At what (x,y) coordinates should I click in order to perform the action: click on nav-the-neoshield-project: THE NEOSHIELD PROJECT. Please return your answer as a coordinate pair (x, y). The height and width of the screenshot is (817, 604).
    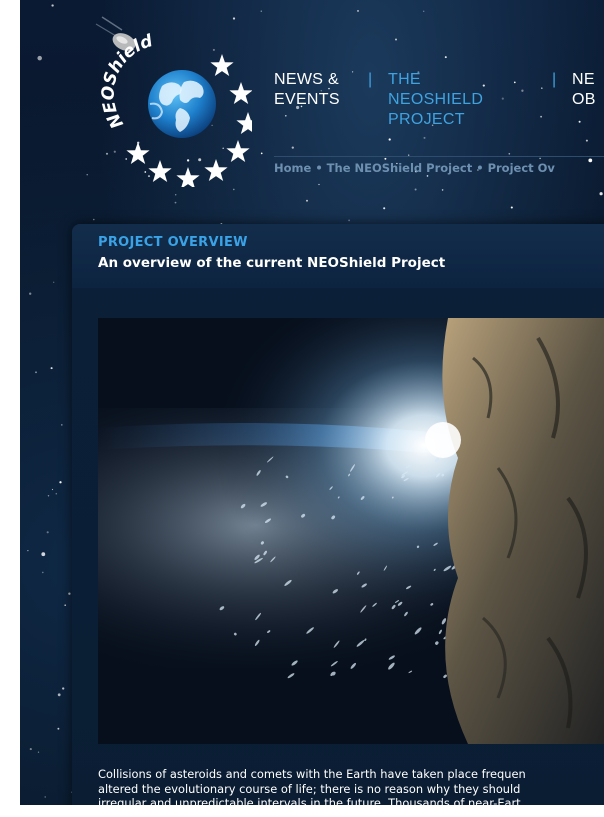
    Looking at the image, I should click on (435, 100).